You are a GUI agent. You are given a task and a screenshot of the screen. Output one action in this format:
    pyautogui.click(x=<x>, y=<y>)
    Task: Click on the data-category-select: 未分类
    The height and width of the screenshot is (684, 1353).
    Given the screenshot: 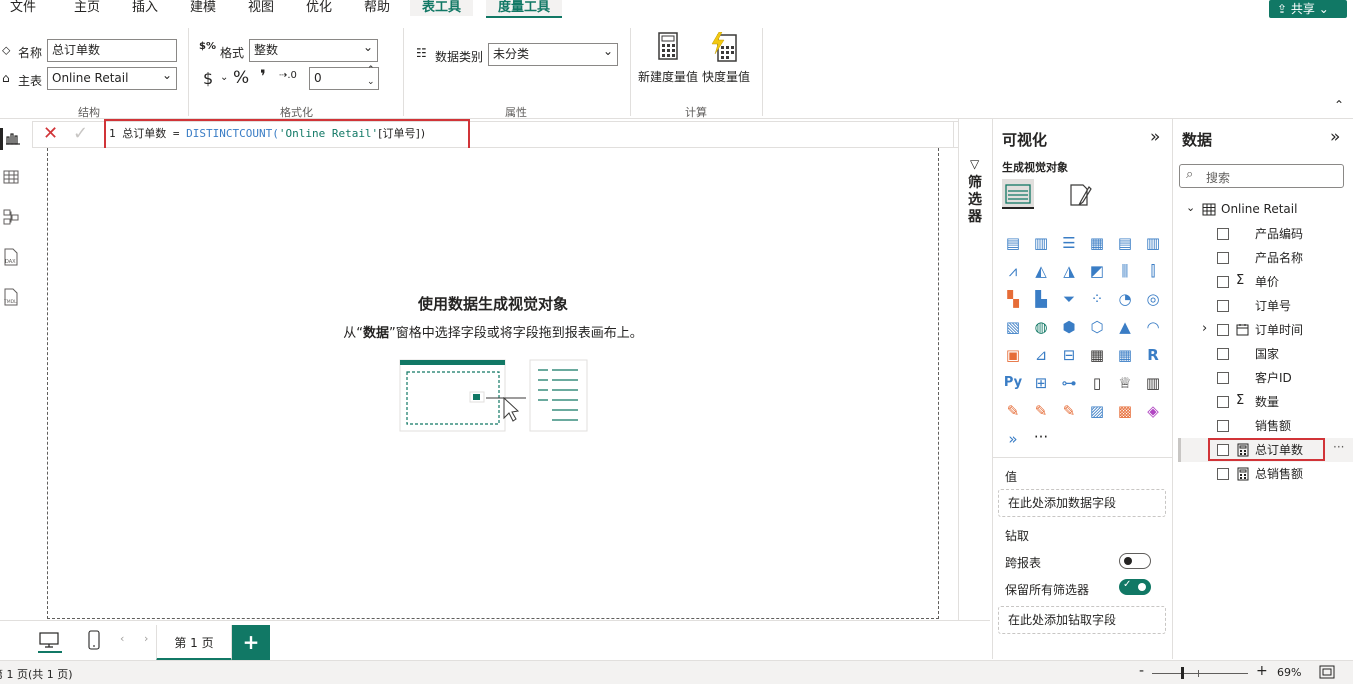 What is the action you would take?
    pyautogui.click(x=553, y=53)
    